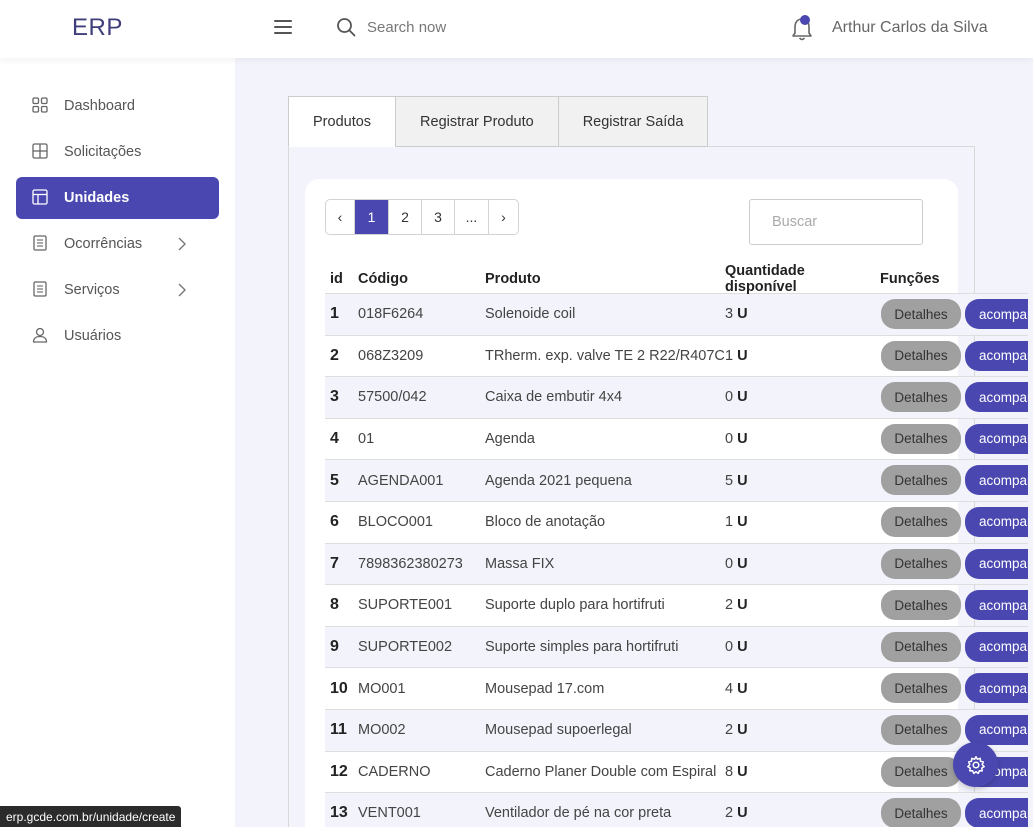 This screenshot has width=1033, height=827. What do you see at coordinates (97, 28) in the screenshot?
I see `brand-logo: ERP` at bounding box center [97, 28].